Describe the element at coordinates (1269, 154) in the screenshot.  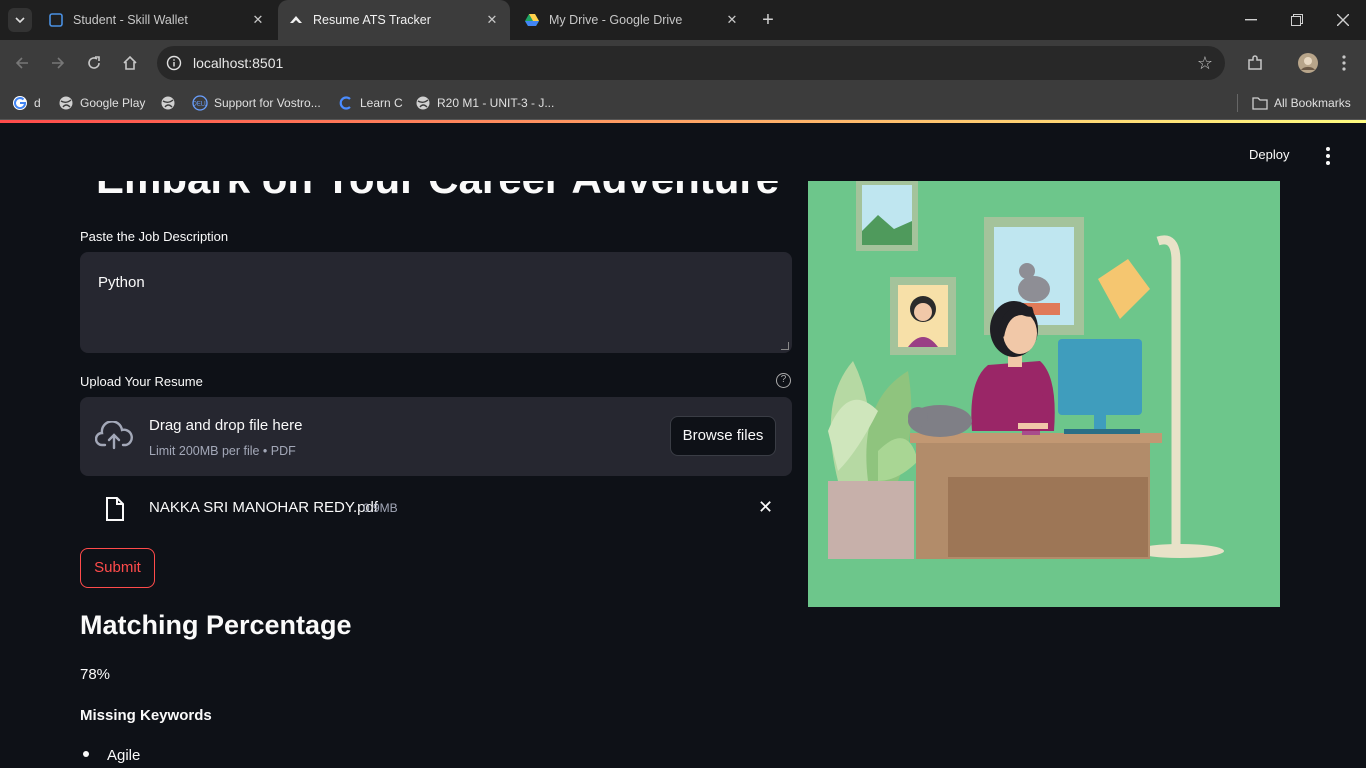
I see `deploy-button: Deploy` at that location.